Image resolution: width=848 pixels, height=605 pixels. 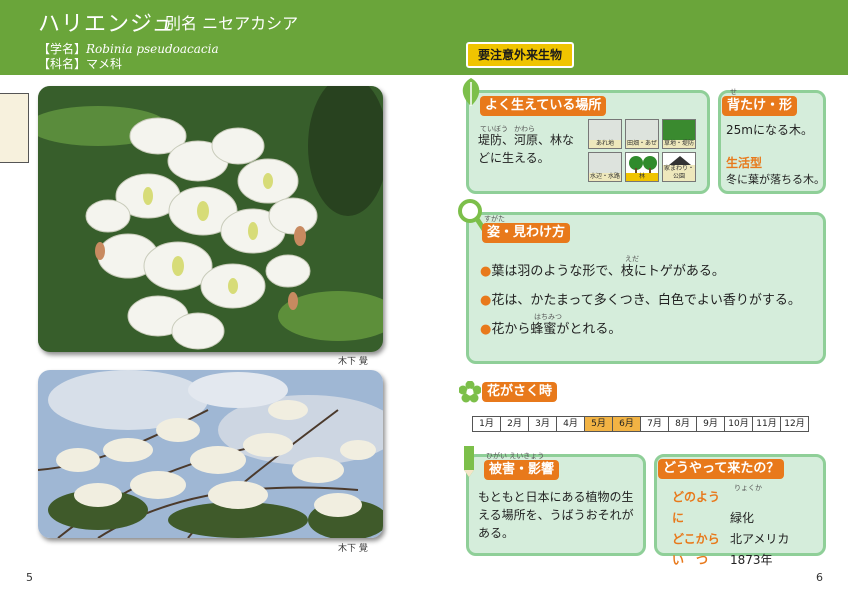 I want to click on forest-label: 林, so click(x=642, y=177).